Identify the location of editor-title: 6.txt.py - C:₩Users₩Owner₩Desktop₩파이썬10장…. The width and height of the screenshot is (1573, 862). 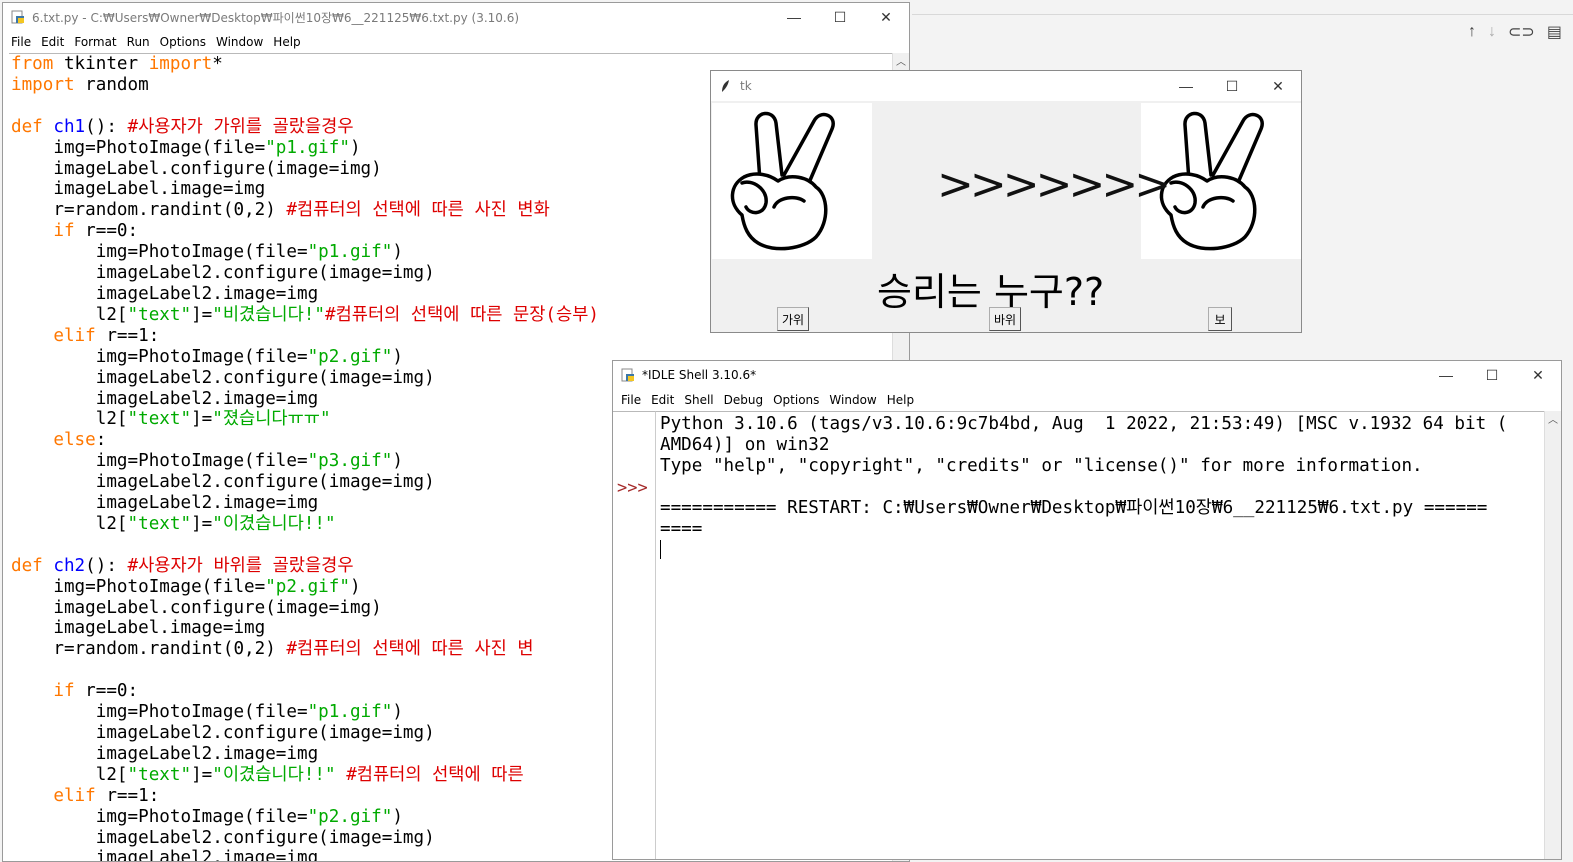
(276, 17).